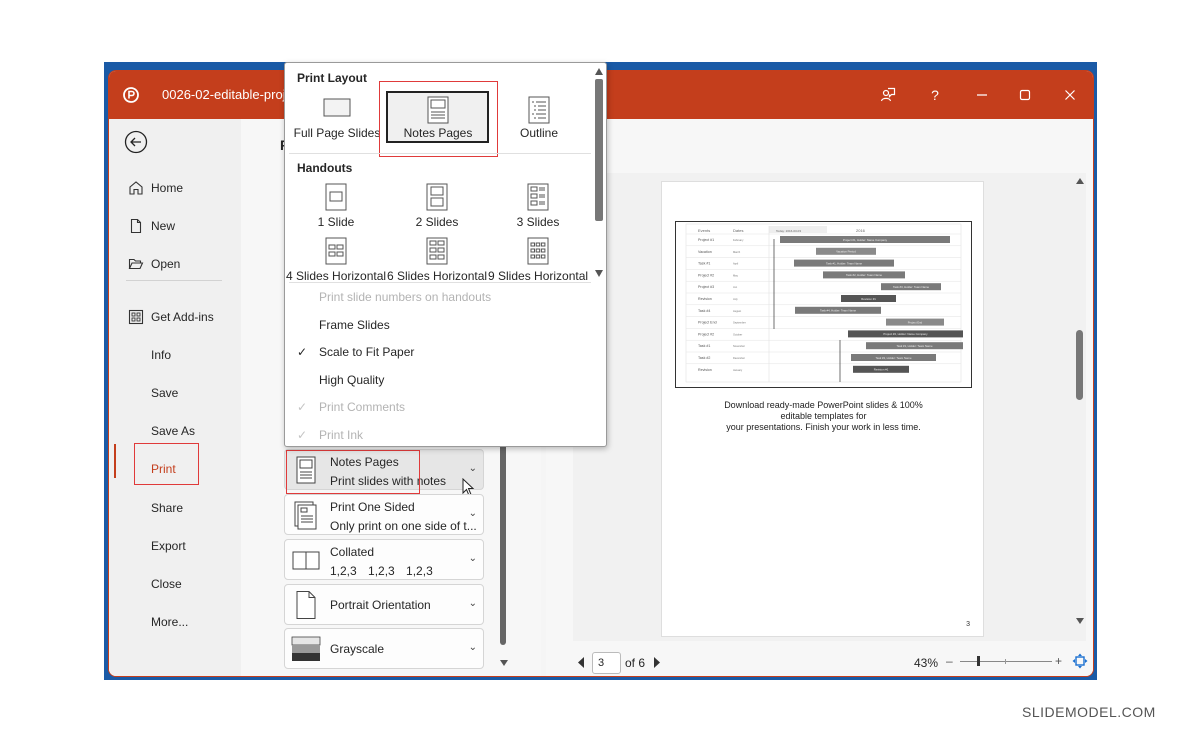 Image resolution: width=1200 pixels, height=743 pixels. What do you see at coordinates (384, 559) in the screenshot?
I see `collation-dropdown: Collated 1,2,3 1,2,3 1,2,3 ⌄` at bounding box center [384, 559].